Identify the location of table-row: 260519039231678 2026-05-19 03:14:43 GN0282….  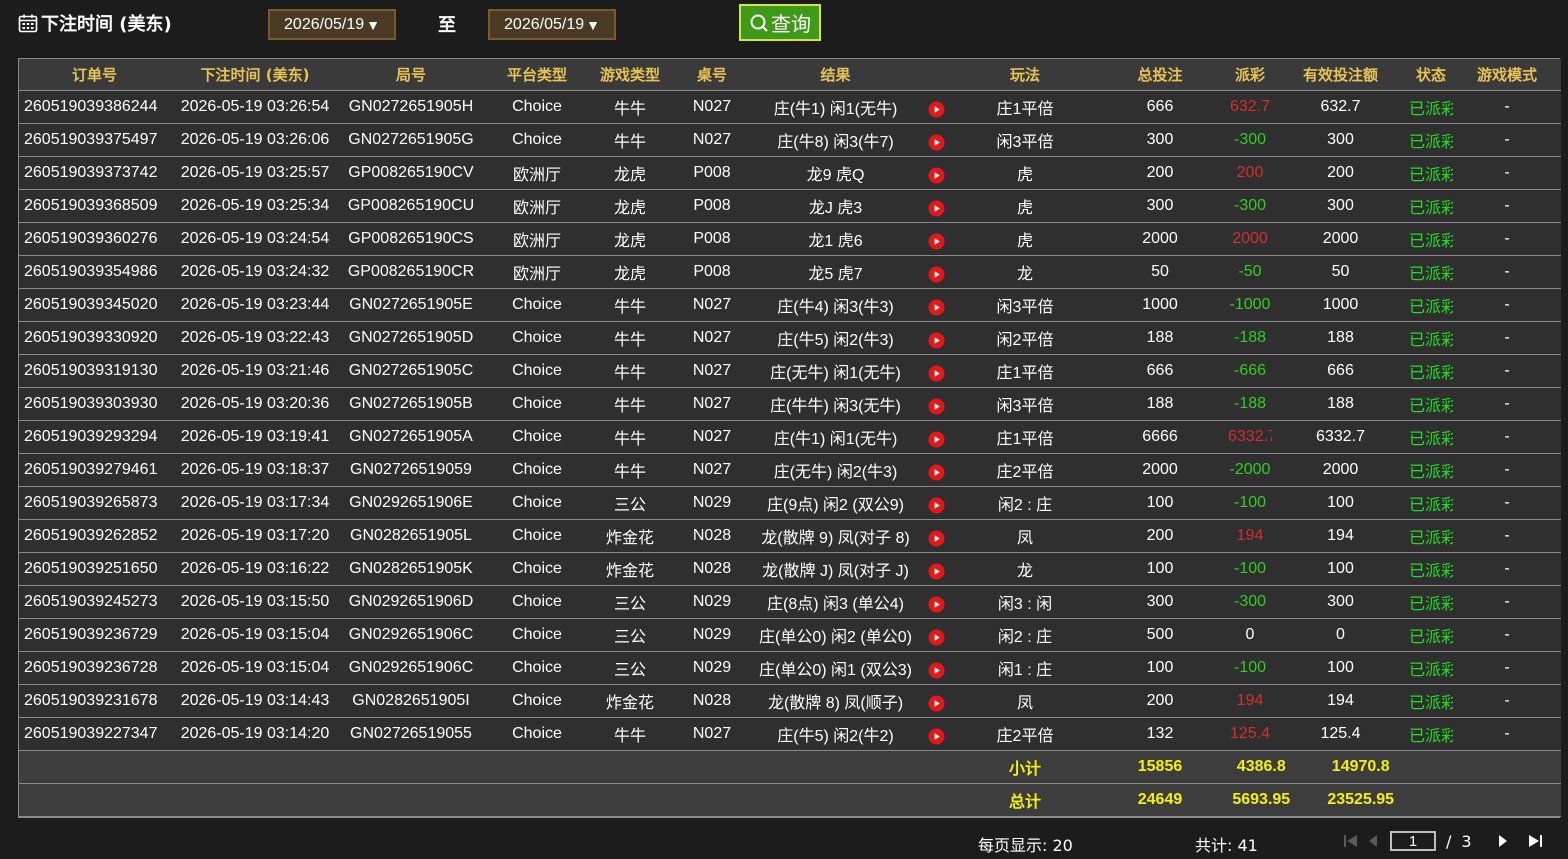
(790, 701).